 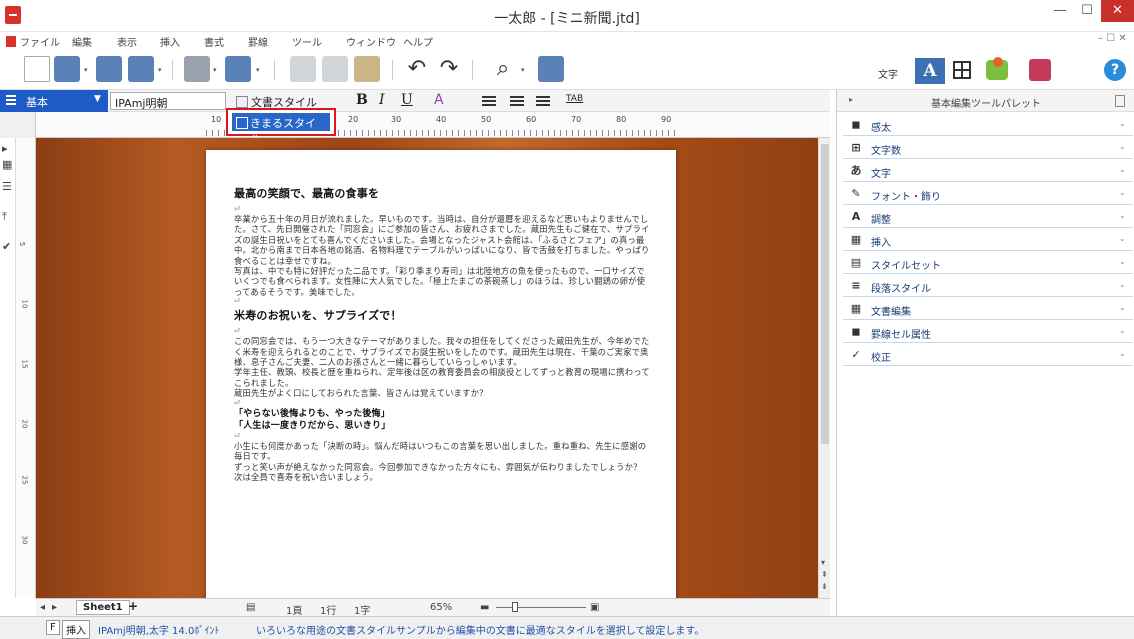 What do you see at coordinates (40, 41) in the screenshot?
I see `menu-file: ファイル` at bounding box center [40, 41].